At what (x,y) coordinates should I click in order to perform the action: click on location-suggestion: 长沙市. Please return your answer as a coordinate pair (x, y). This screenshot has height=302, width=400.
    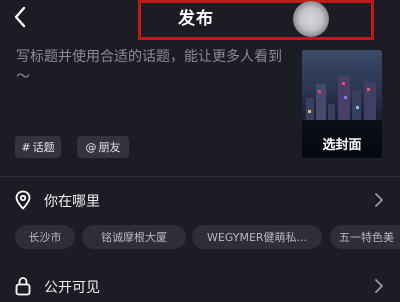
    Looking at the image, I should click on (45, 237).